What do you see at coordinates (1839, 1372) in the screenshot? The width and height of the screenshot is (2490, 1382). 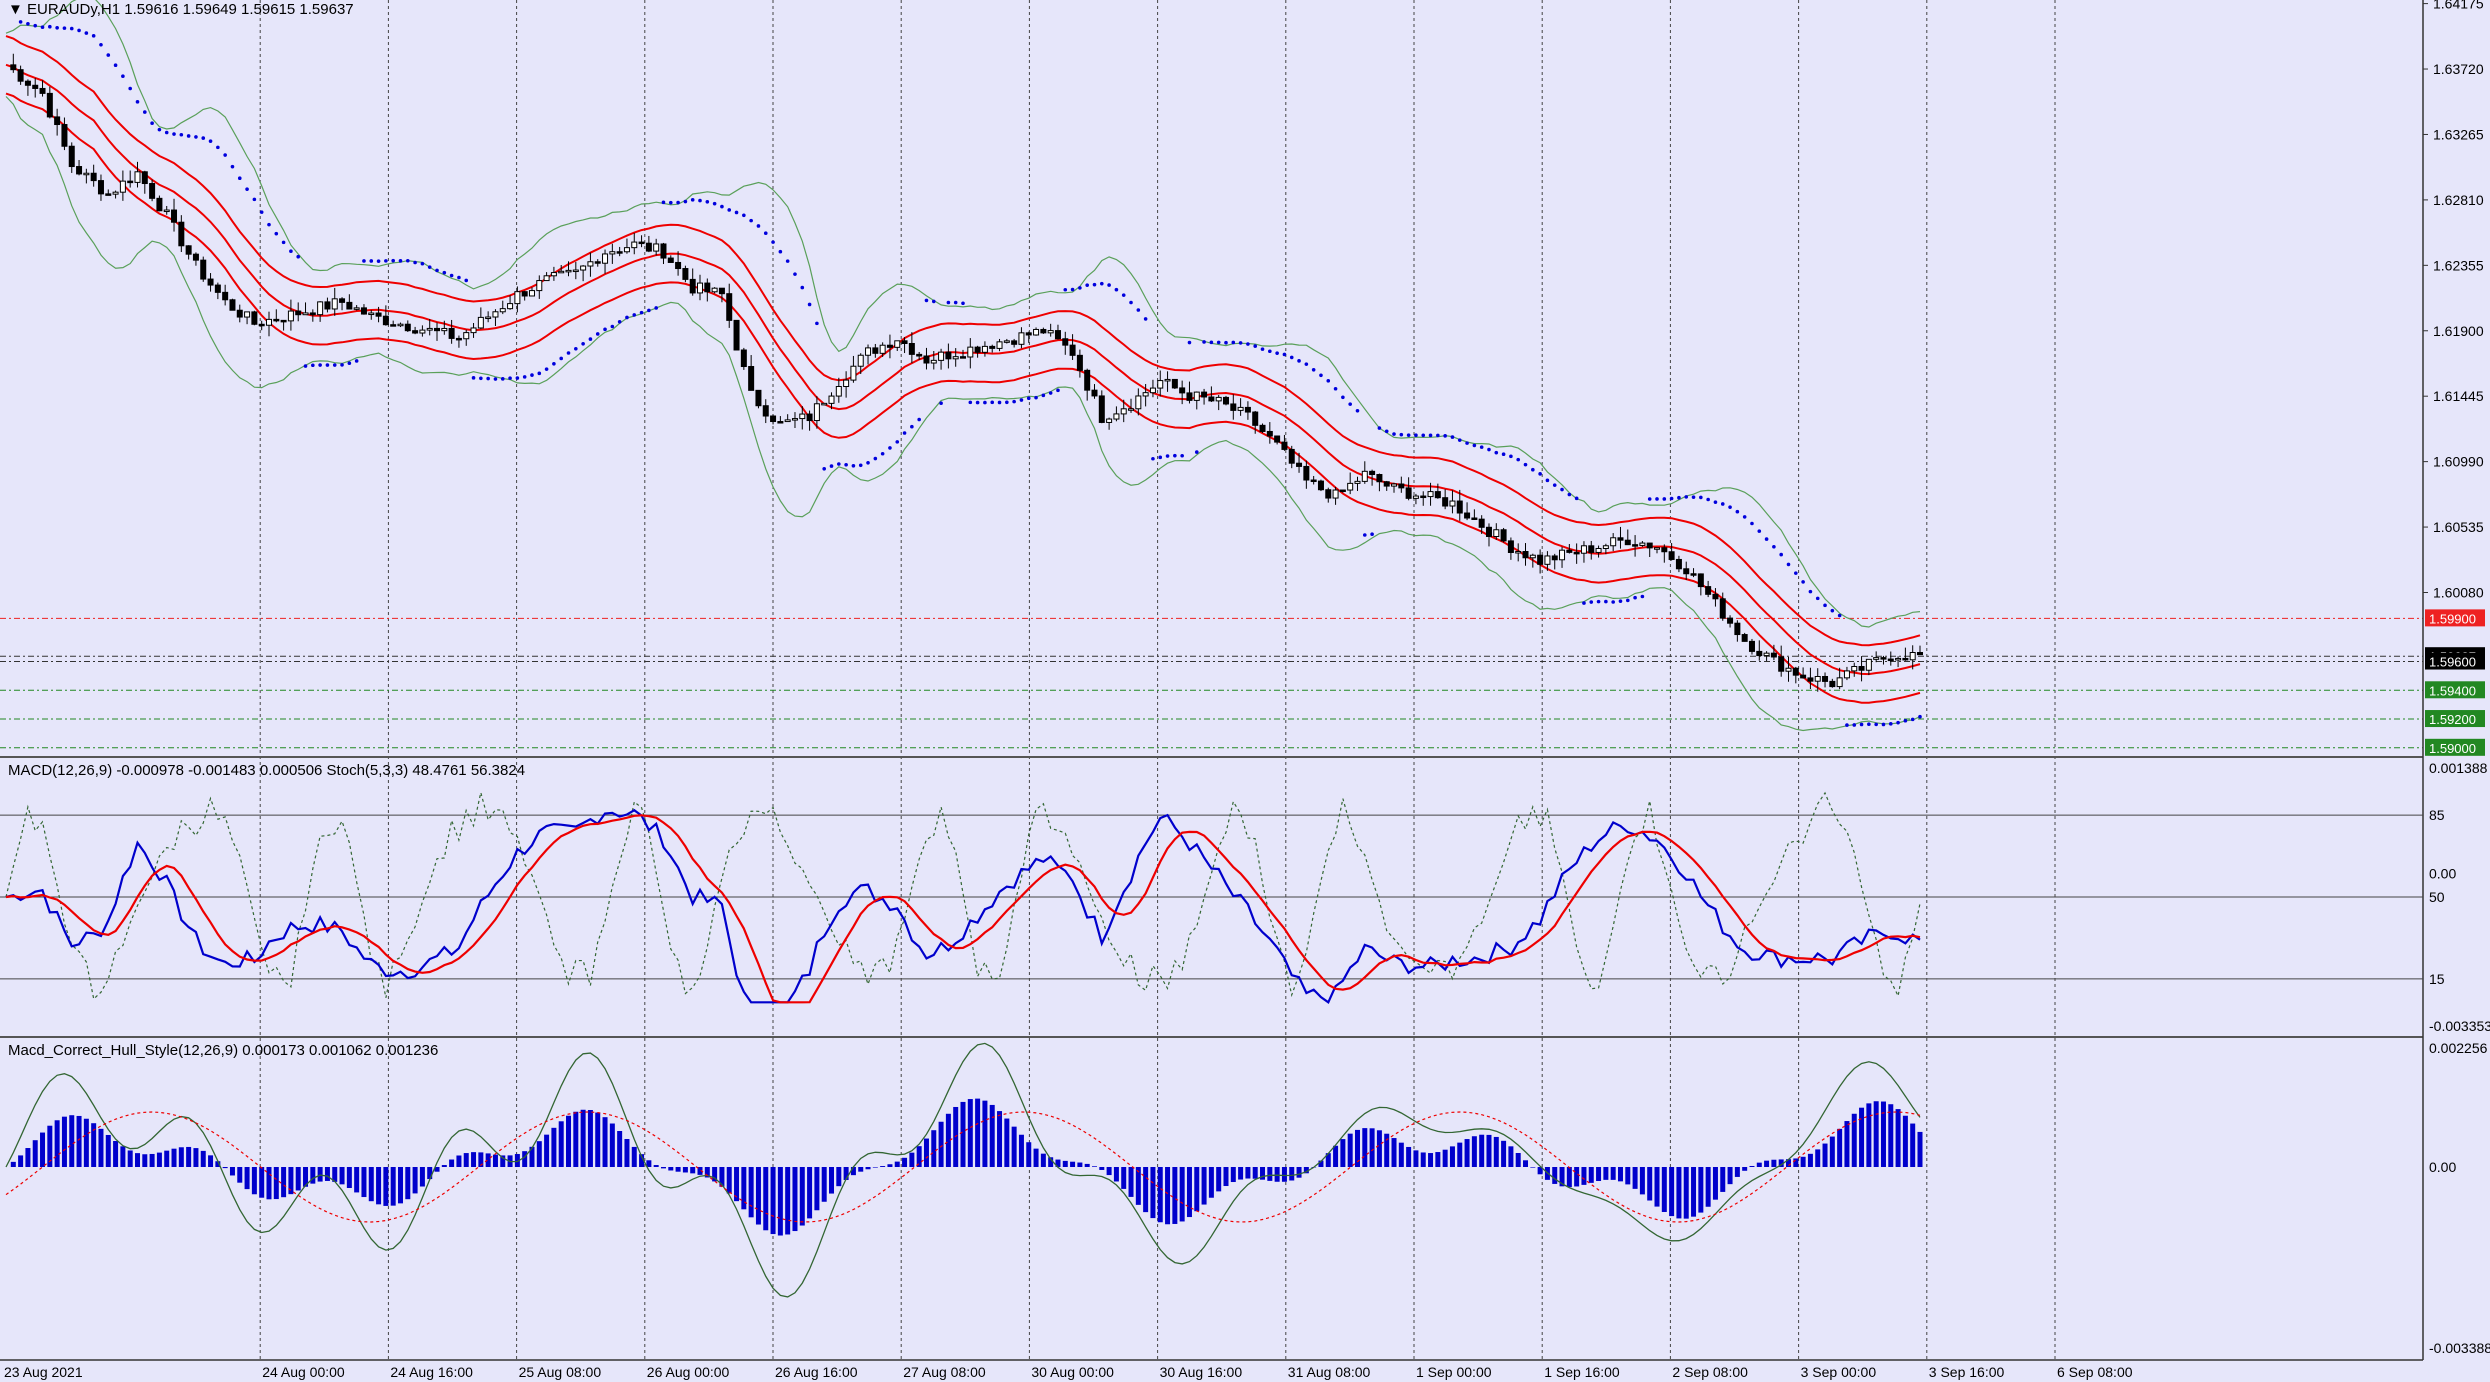 I see `time-label: 3 Sep 00:00` at bounding box center [1839, 1372].